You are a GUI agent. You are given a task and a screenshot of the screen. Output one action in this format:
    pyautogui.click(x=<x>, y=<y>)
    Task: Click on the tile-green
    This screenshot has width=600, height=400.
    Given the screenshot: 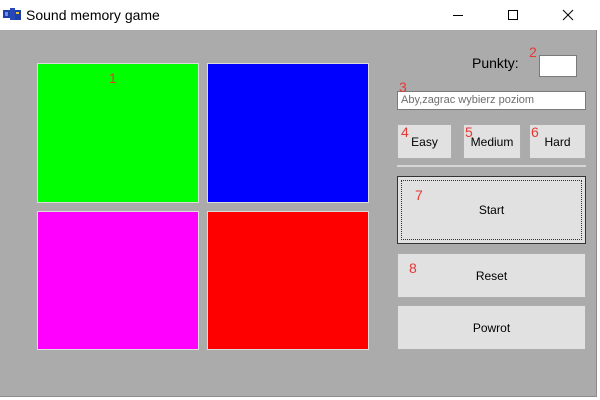 What is the action you would take?
    pyautogui.click(x=118, y=133)
    